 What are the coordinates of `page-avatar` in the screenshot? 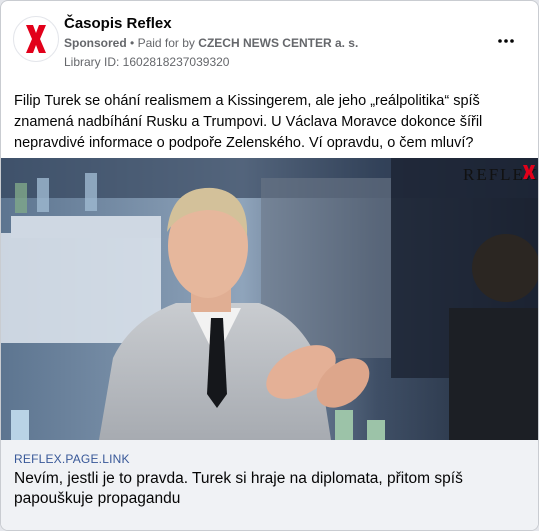 It's located at (36, 39).